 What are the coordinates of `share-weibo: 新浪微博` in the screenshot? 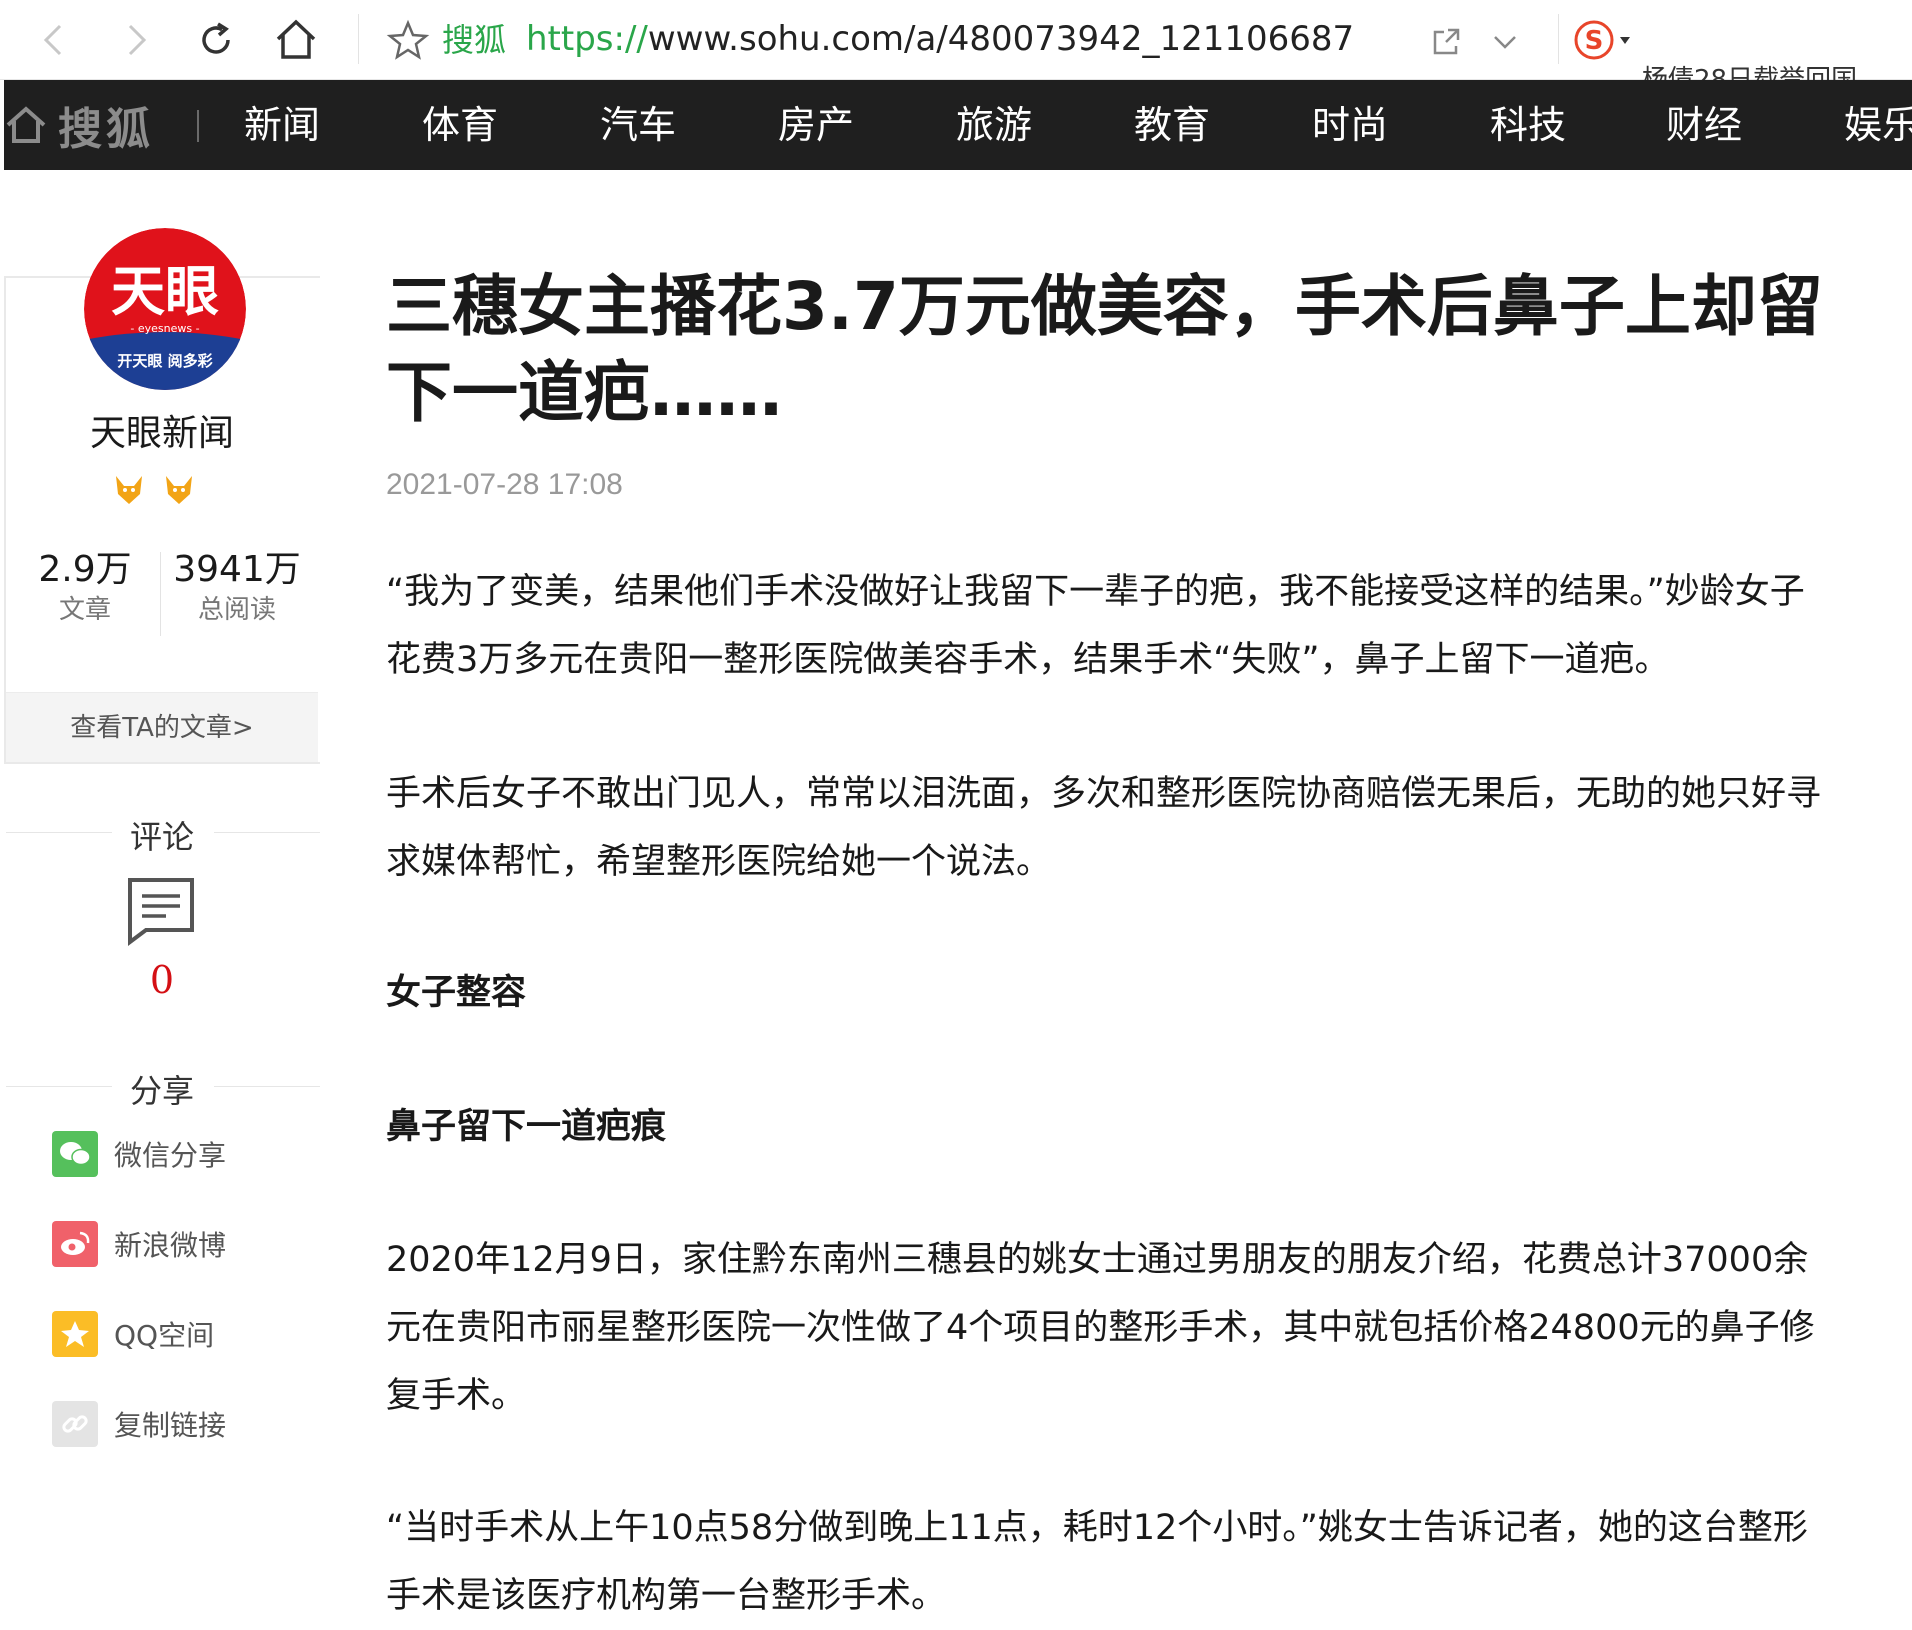 It's located at (139, 1244).